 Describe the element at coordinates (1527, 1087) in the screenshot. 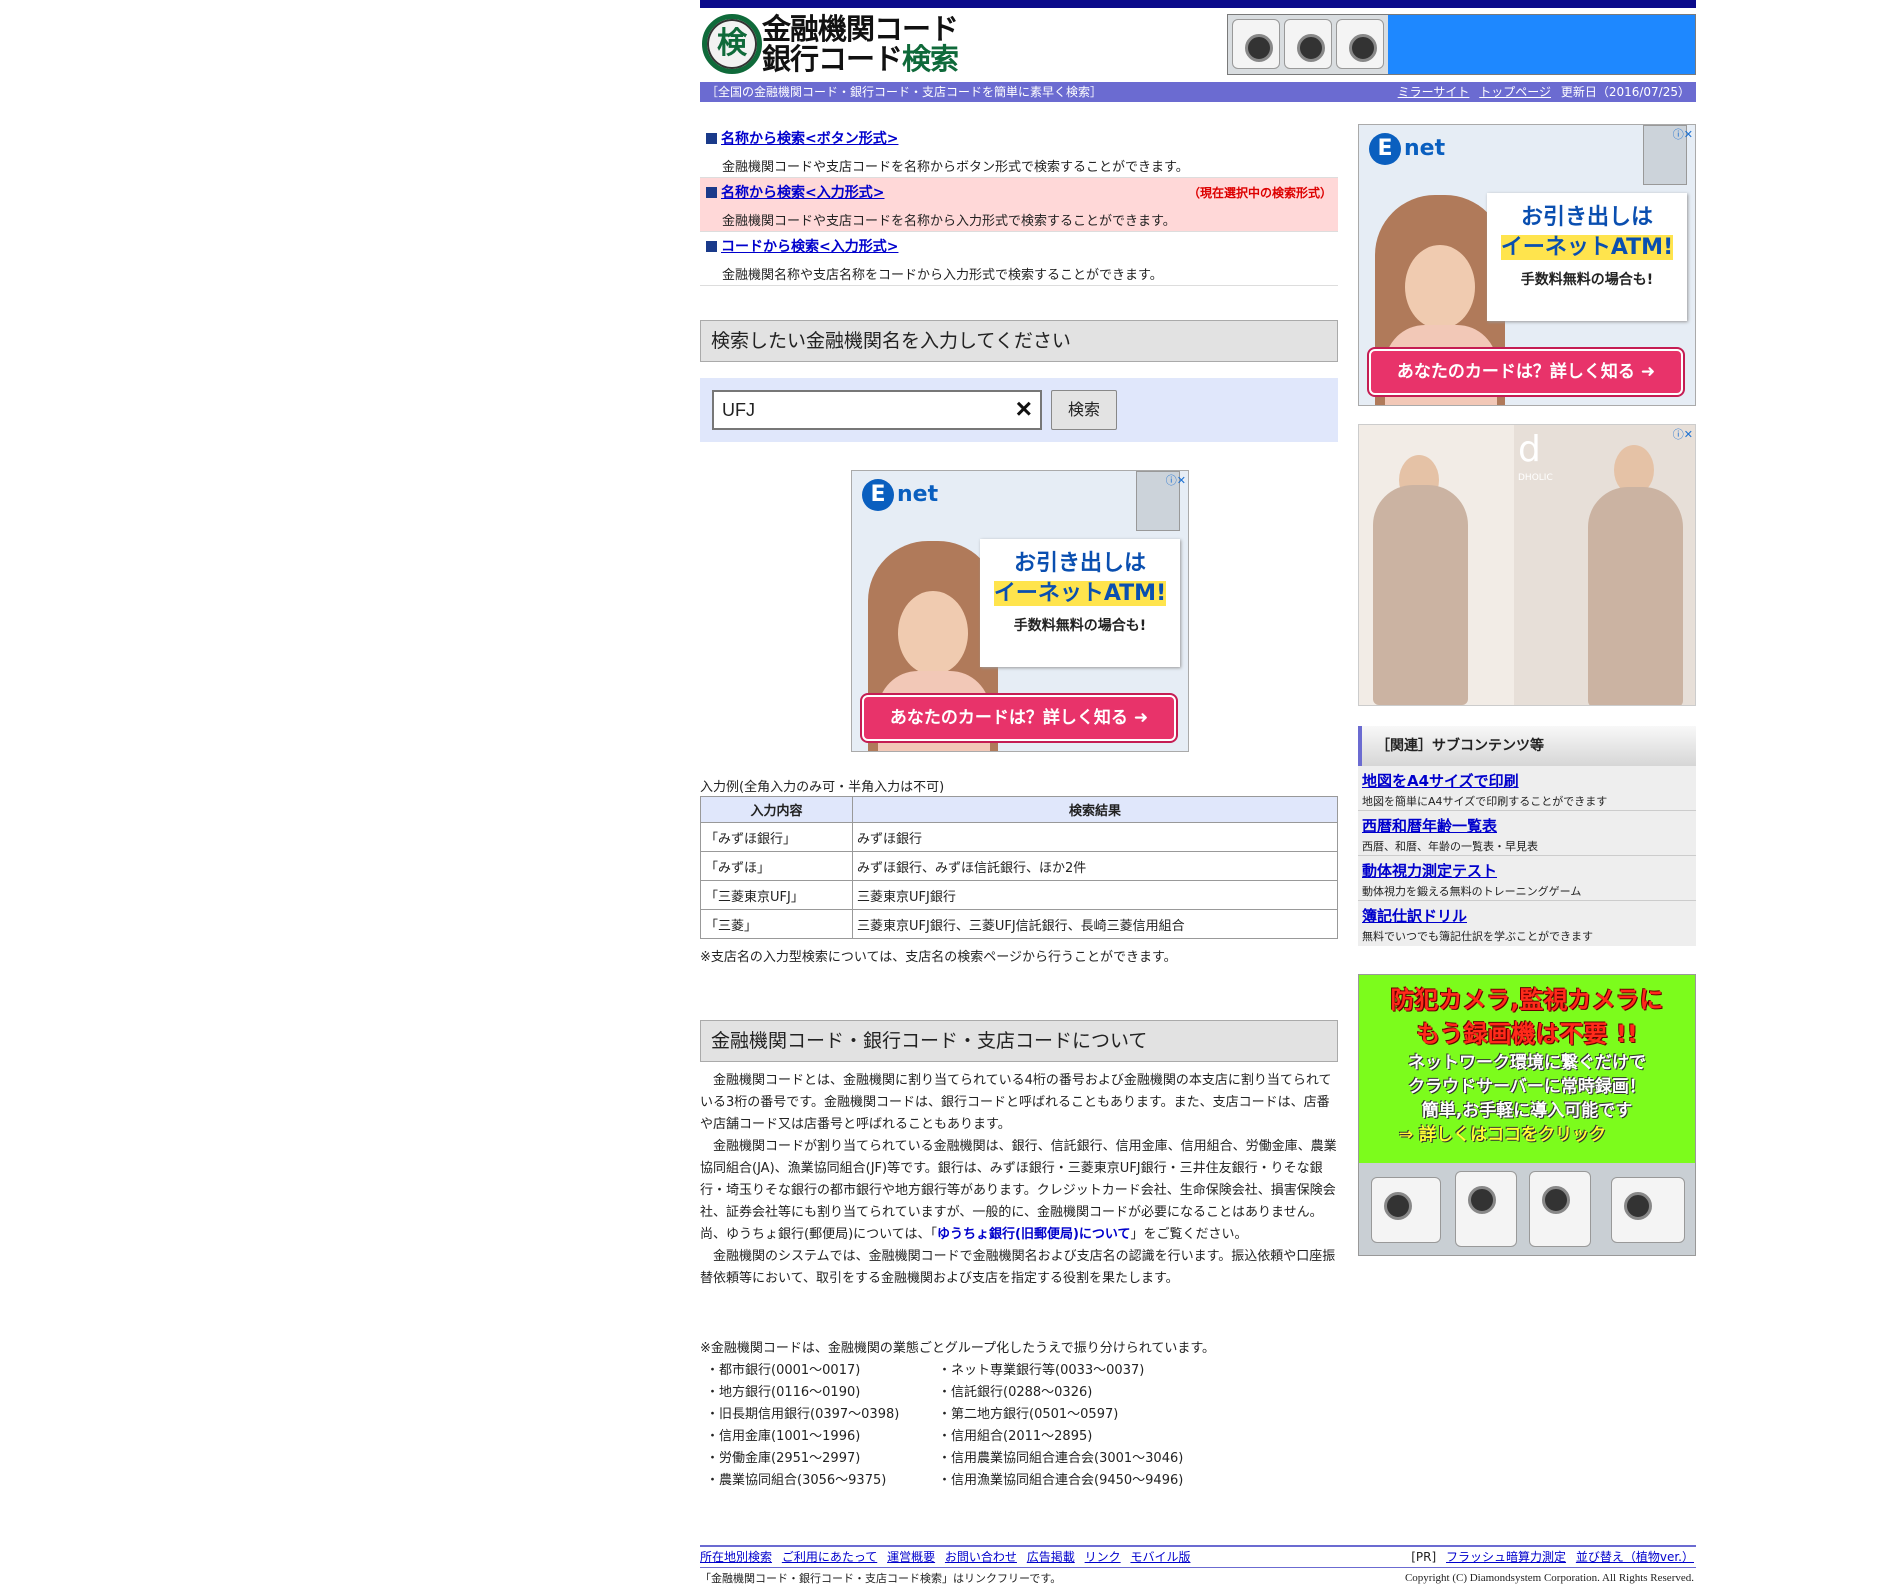

I see `cam-ad-text: クラウドサーバーに常時録画！` at that location.